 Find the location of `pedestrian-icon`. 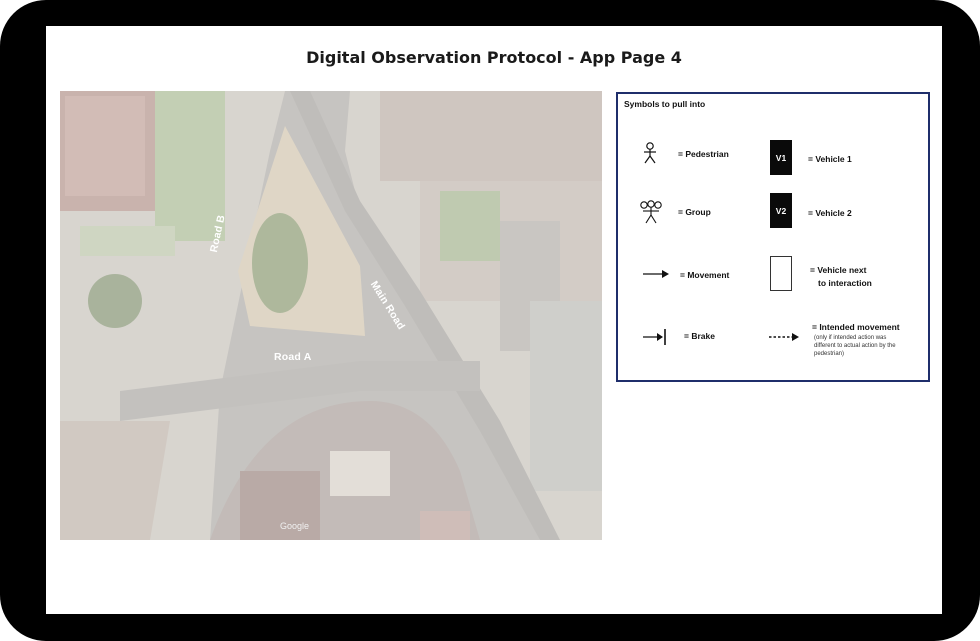

pedestrian-icon is located at coordinates (650, 153).